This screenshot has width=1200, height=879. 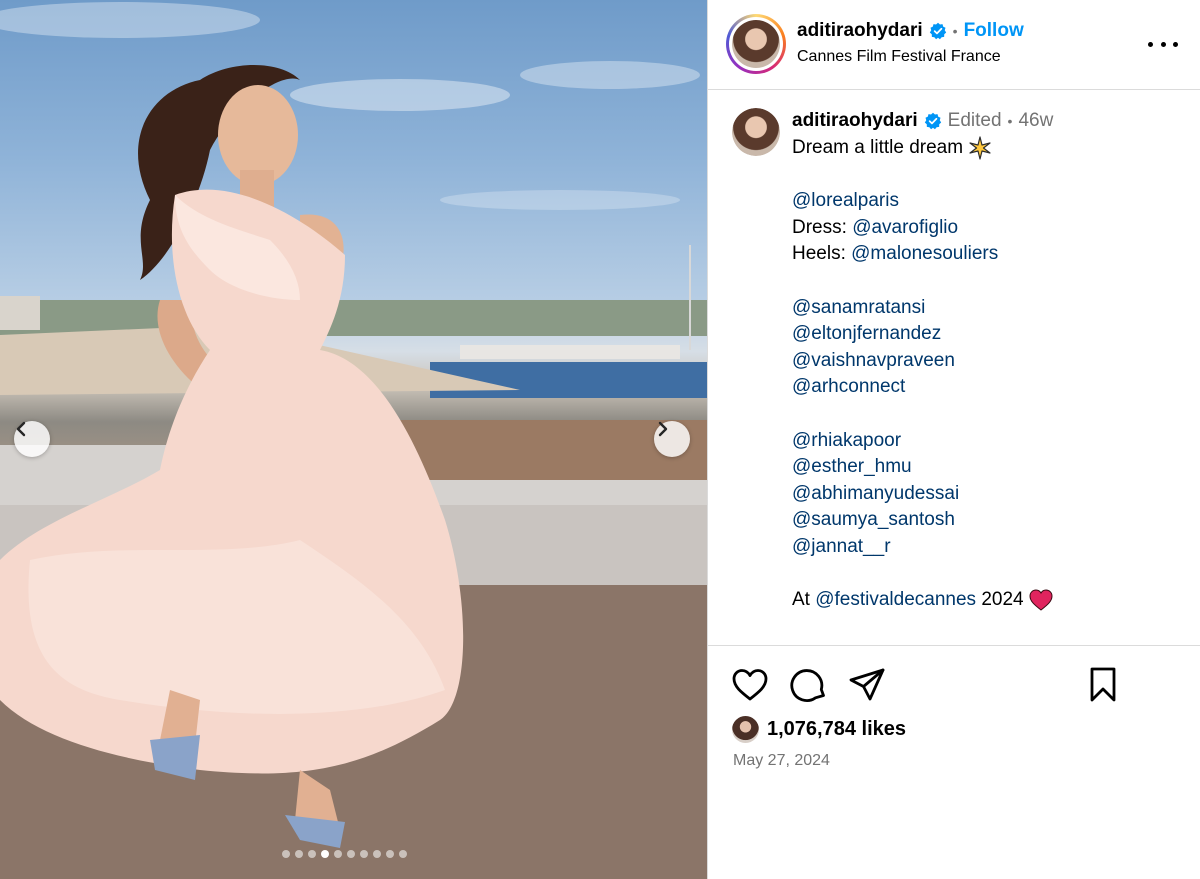 I want to click on mention-link: @festivaldecannes, so click(x=895, y=599).